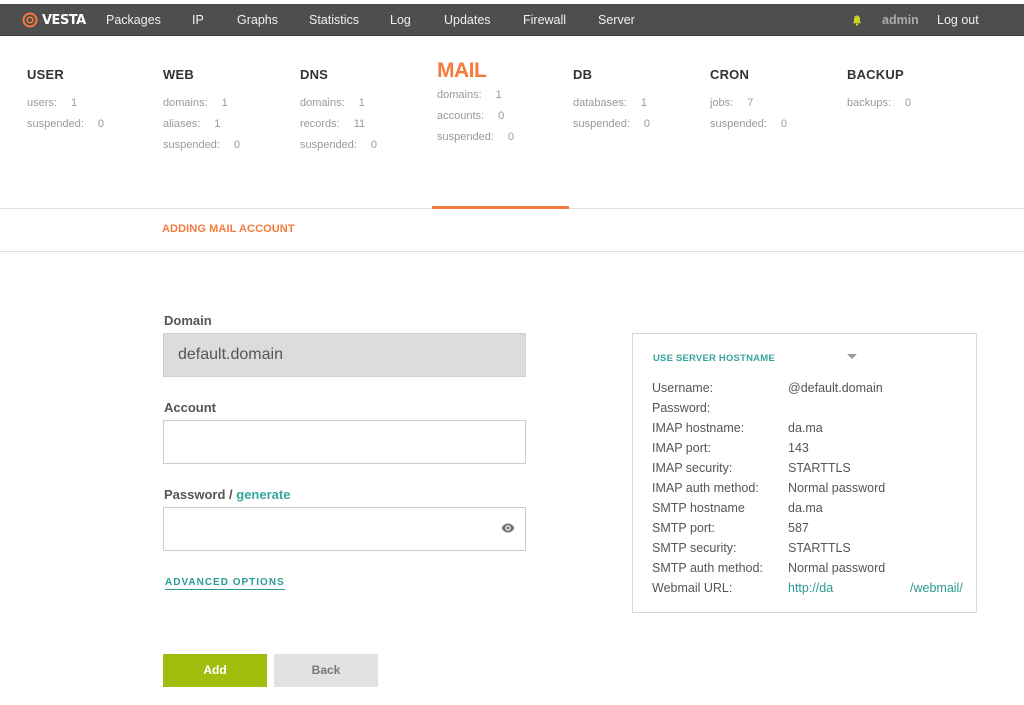 The height and width of the screenshot is (705, 1024). Describe the element at coordinates (681, 408) in the screenshot. I see `info-key: Password:` at that location.